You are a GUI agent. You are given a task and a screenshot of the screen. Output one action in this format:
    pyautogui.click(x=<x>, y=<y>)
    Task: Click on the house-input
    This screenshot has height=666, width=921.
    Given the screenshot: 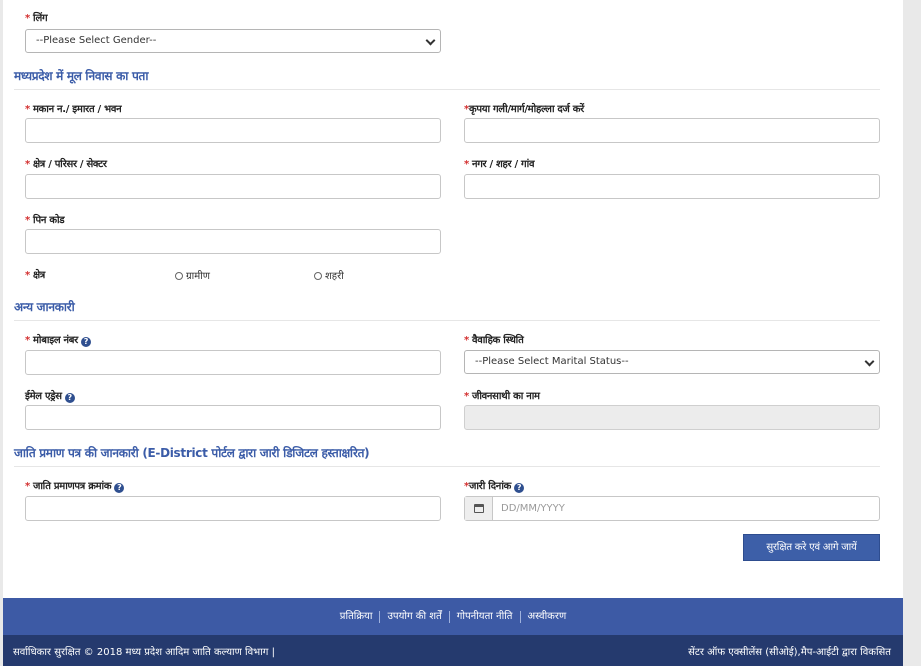 What is the action you would take?
    pyautogui.click(x=233, y=130)
    